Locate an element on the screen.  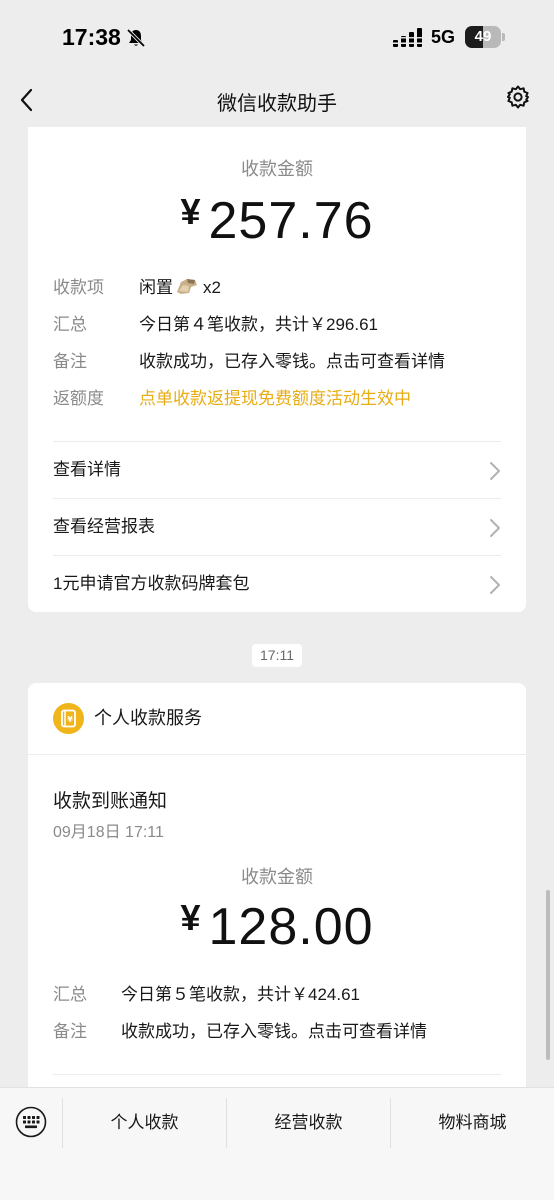
battery-level-text: 49 is located at coordinates (483, 36).